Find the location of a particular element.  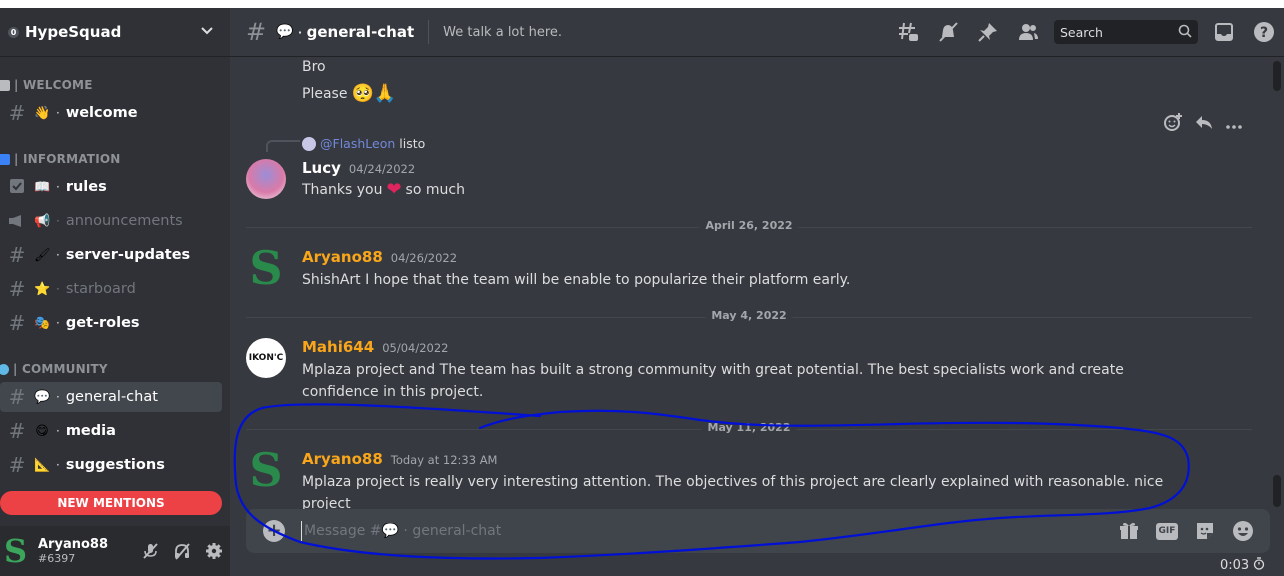

category-welcome: | WELCOME is located at coordinates (46, 85).